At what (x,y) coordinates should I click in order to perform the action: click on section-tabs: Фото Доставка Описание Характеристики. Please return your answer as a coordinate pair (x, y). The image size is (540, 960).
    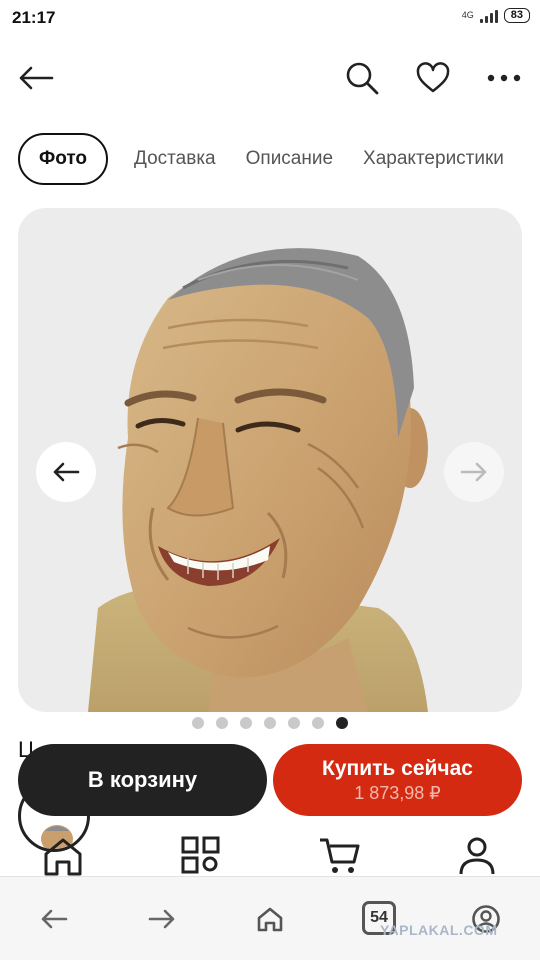
    Looking at the image, I should click on (279, 159).